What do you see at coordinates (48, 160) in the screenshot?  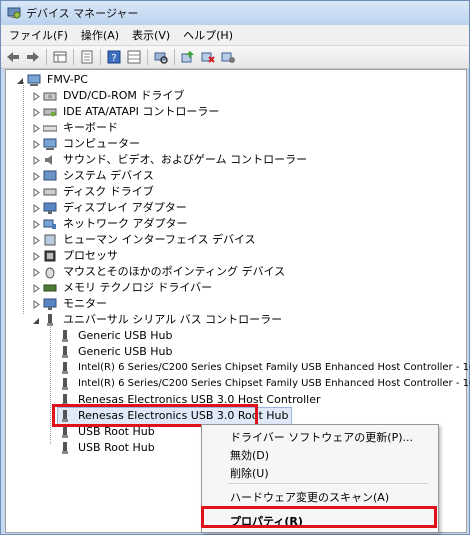 I see `speaker-icon` at bounding box center [48, 160].